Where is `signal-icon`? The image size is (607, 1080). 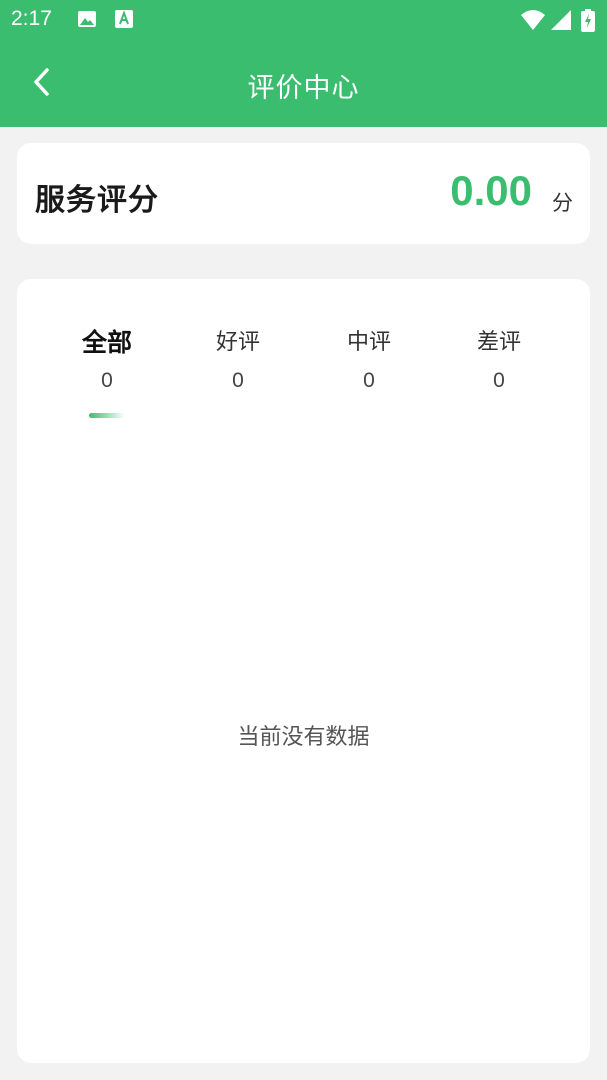 signal-icon is located at coordinates (561, 20).